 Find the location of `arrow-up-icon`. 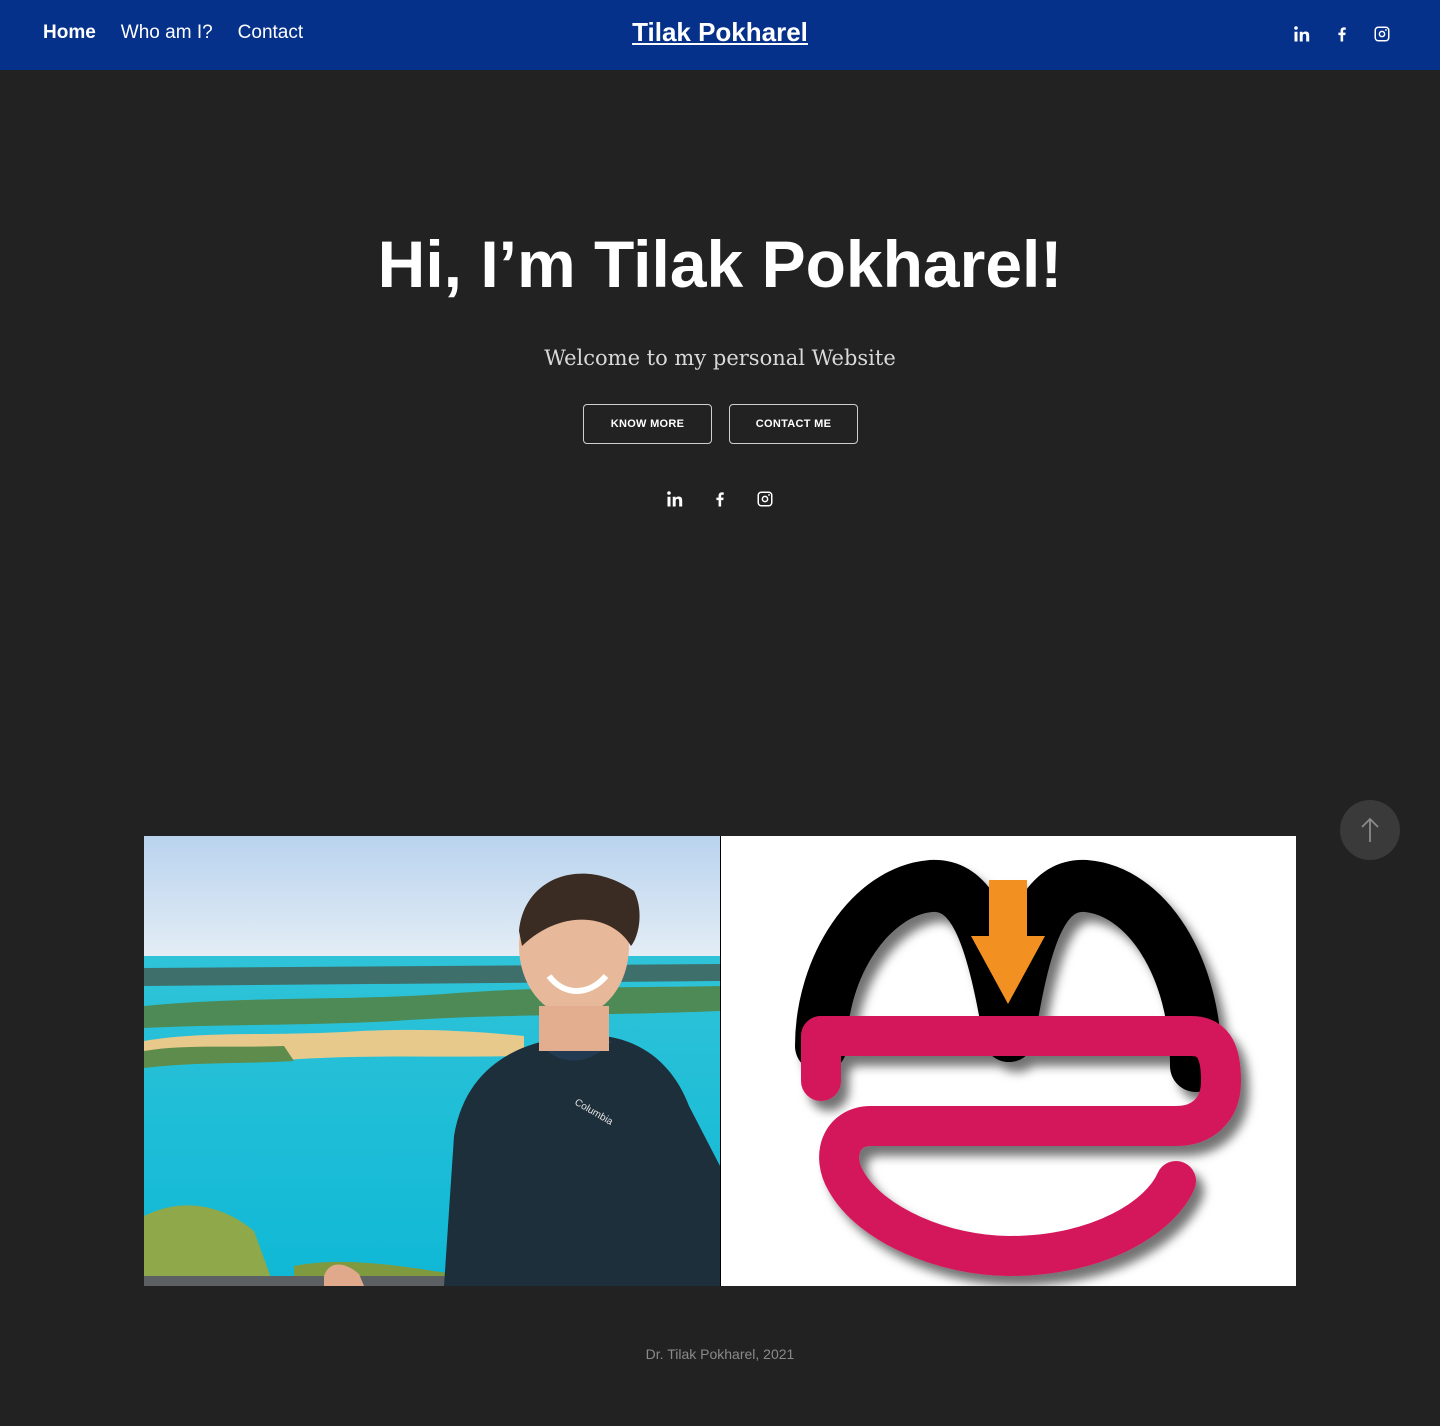

arrow-up-icon is located at coordinates (1370, 829).